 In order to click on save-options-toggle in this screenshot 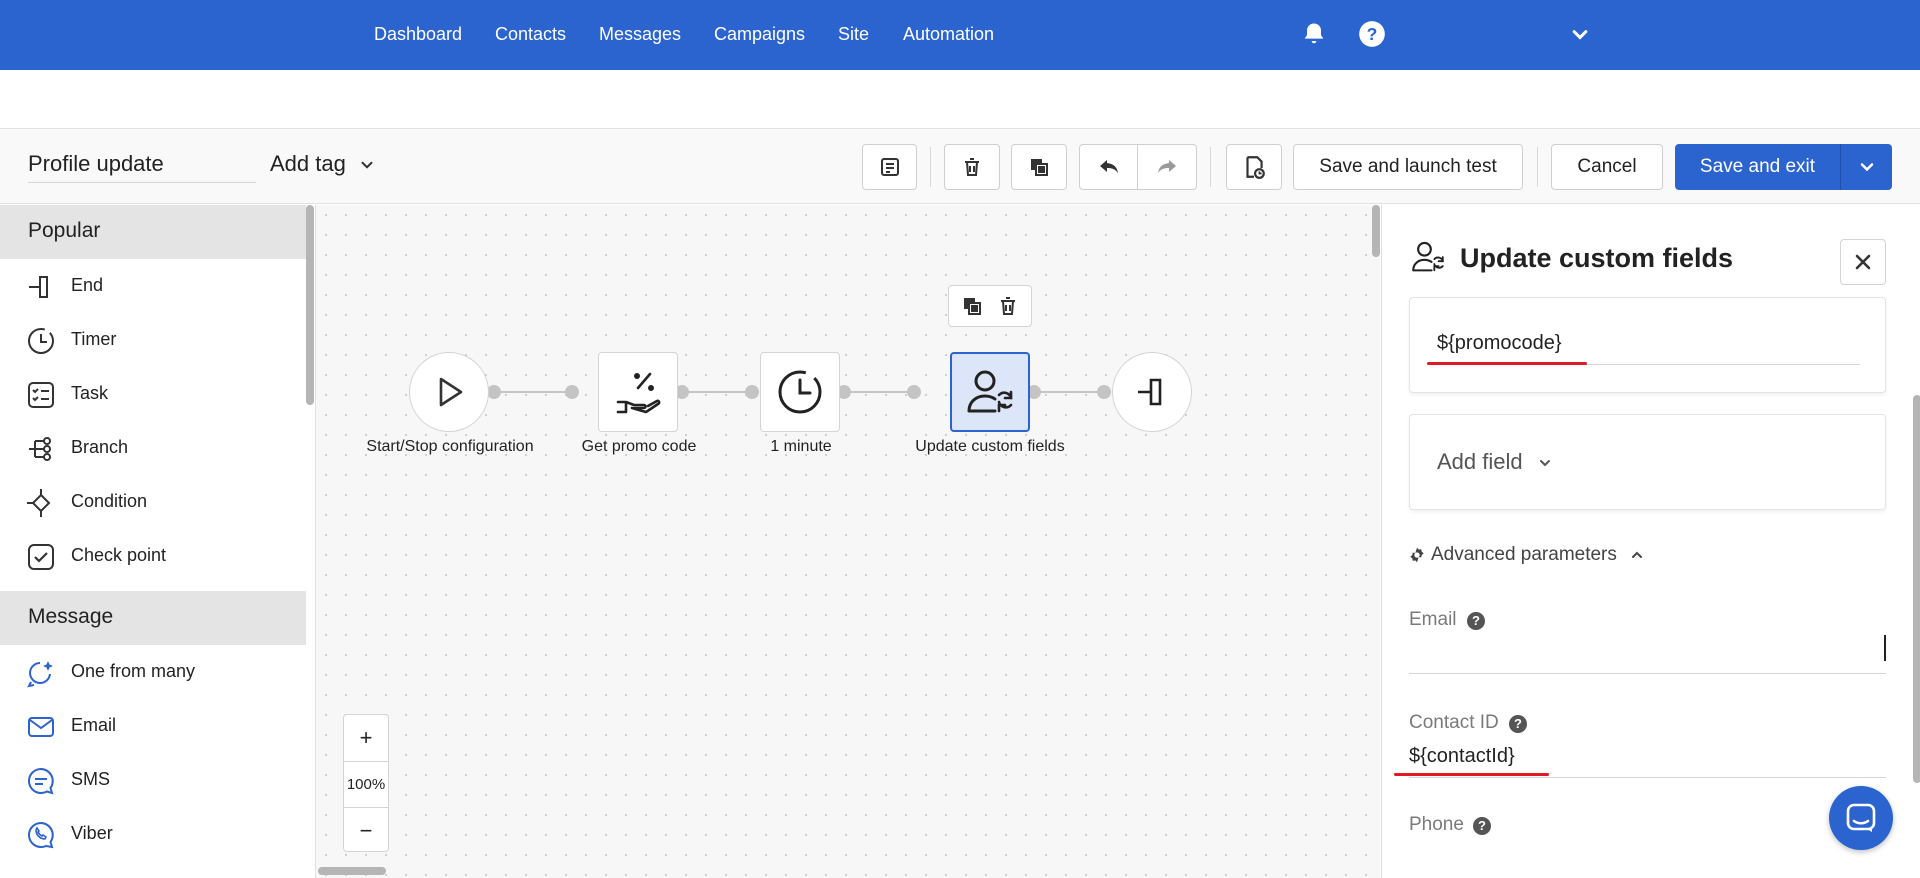, I will do `click(1866, 167)`.